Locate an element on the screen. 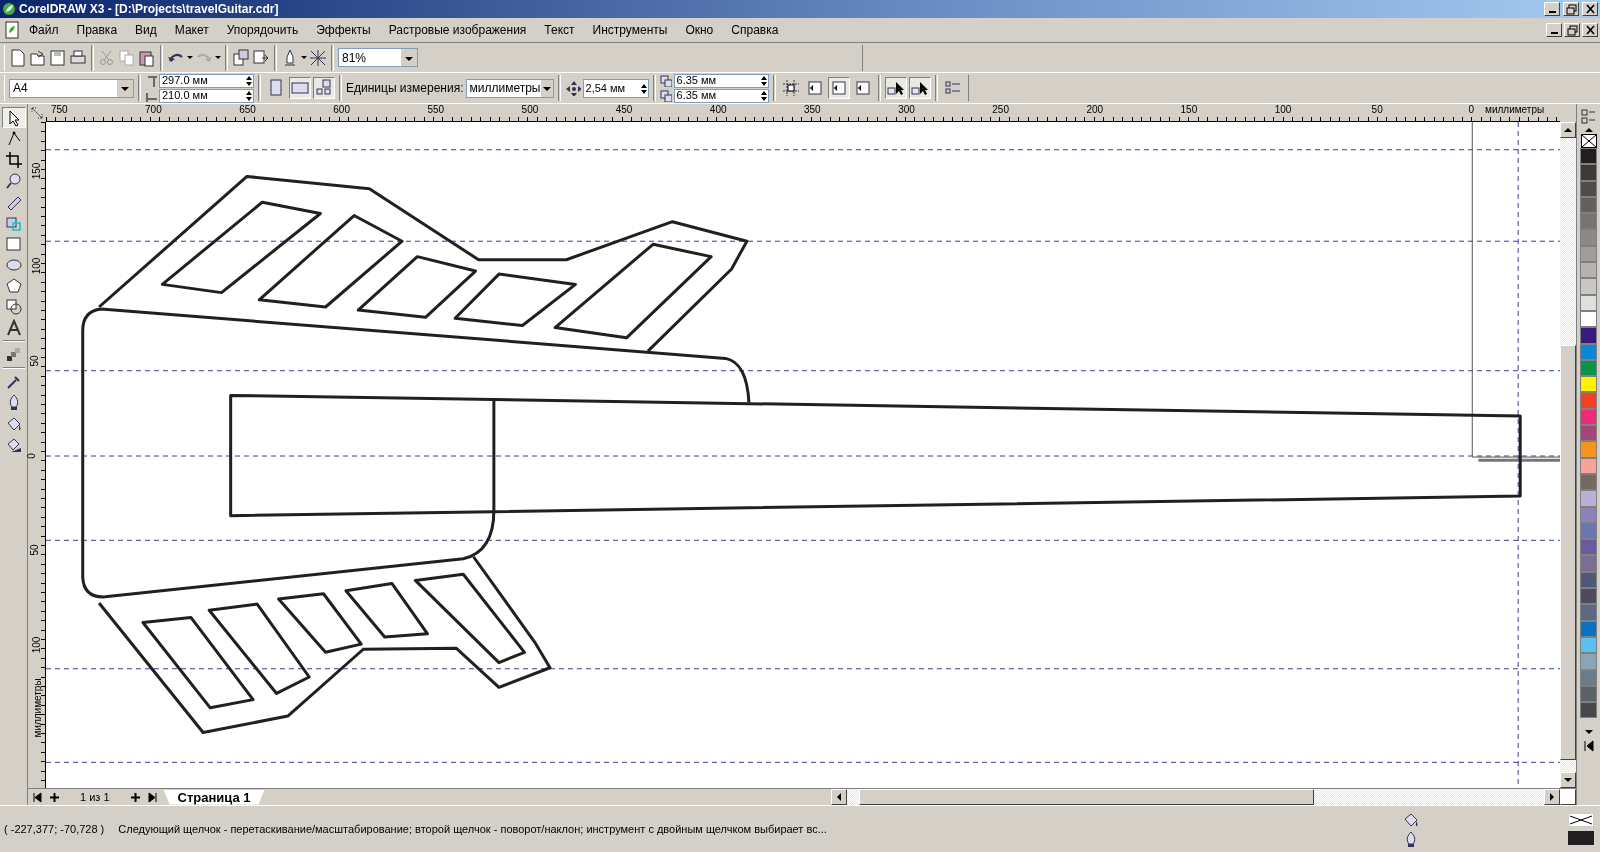 Image resolution: width=1600 pixels, height=852 pixels. palette-options-icon is located at coordinates (1588, 117).